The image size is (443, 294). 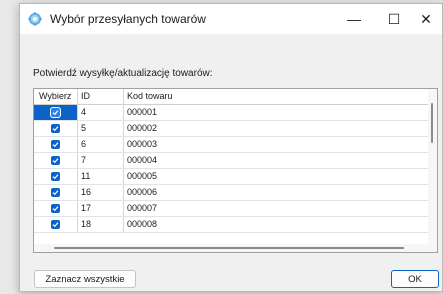 I want to click on table-row: 5 000002, so click(x=232, y=129).